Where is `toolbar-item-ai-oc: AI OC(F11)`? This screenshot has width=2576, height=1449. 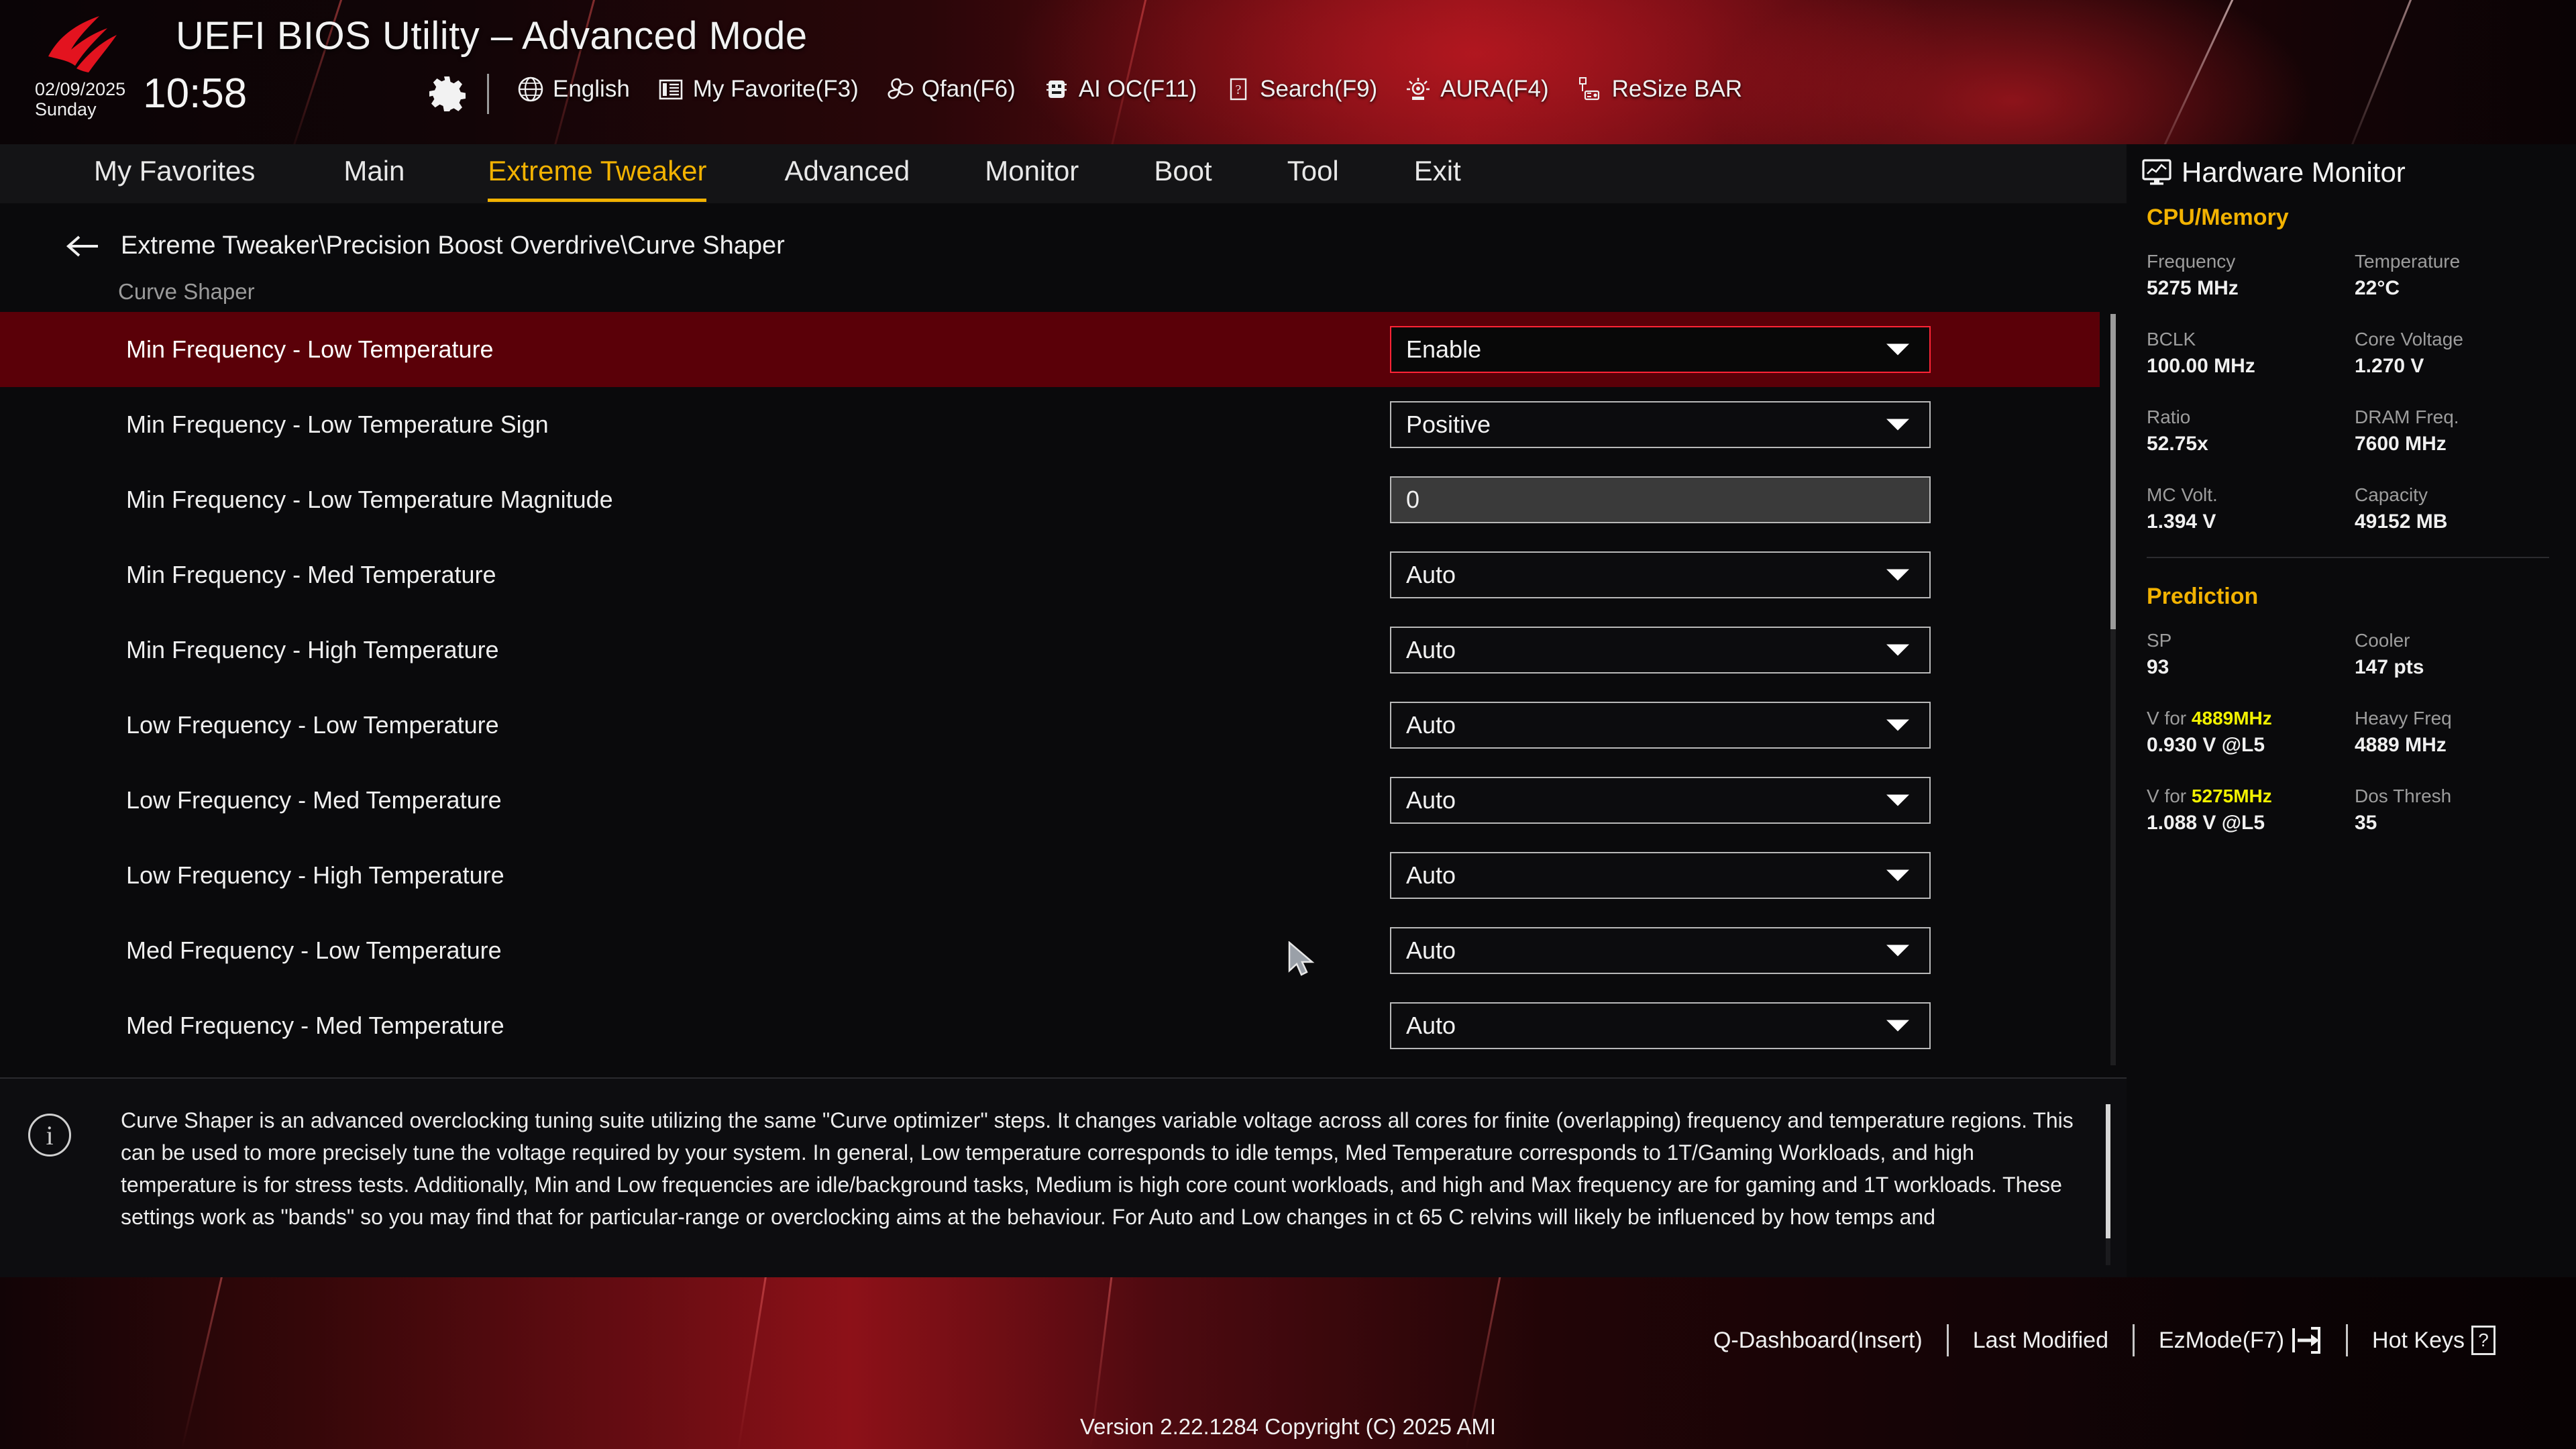
toolbar-item-ai-oc: AI OC(F11) is located at coordinates (1119, 89).